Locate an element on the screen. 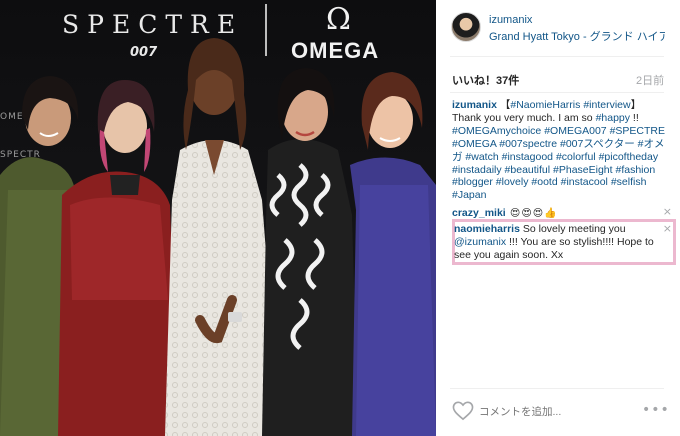 This screenshot has height=436, width=680. hashtag-link: #OMEGAmychoice is located at coordinates (496, 131).